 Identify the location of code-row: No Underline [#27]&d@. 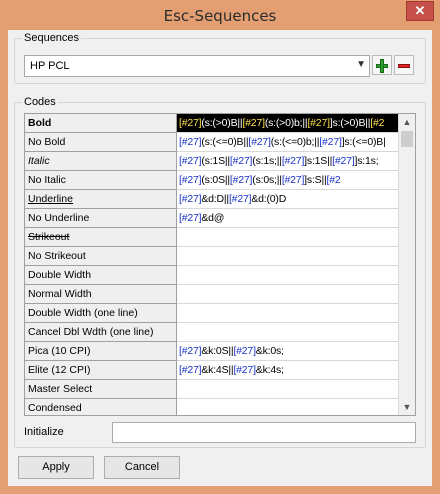
(212, 218).